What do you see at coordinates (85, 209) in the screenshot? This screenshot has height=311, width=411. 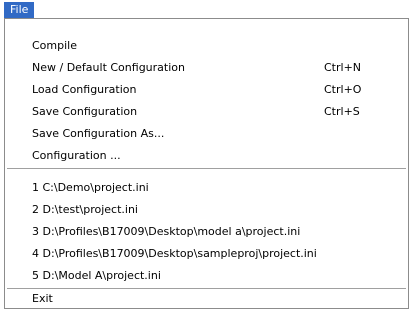 I see `menu-item-label: 2 D:\test\project.ini` at bounding box center [85, 209].